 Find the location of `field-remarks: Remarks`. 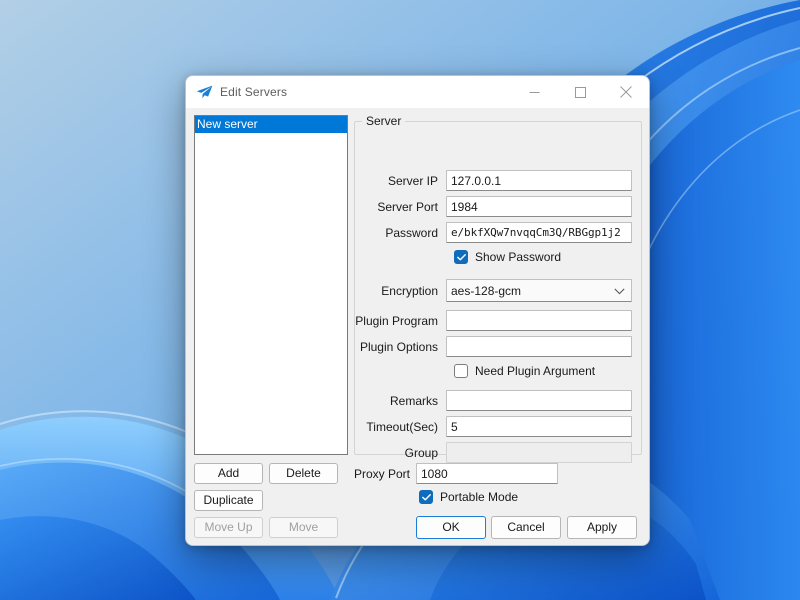

field-remarks: Remarks is located at coordinates (489, 400).